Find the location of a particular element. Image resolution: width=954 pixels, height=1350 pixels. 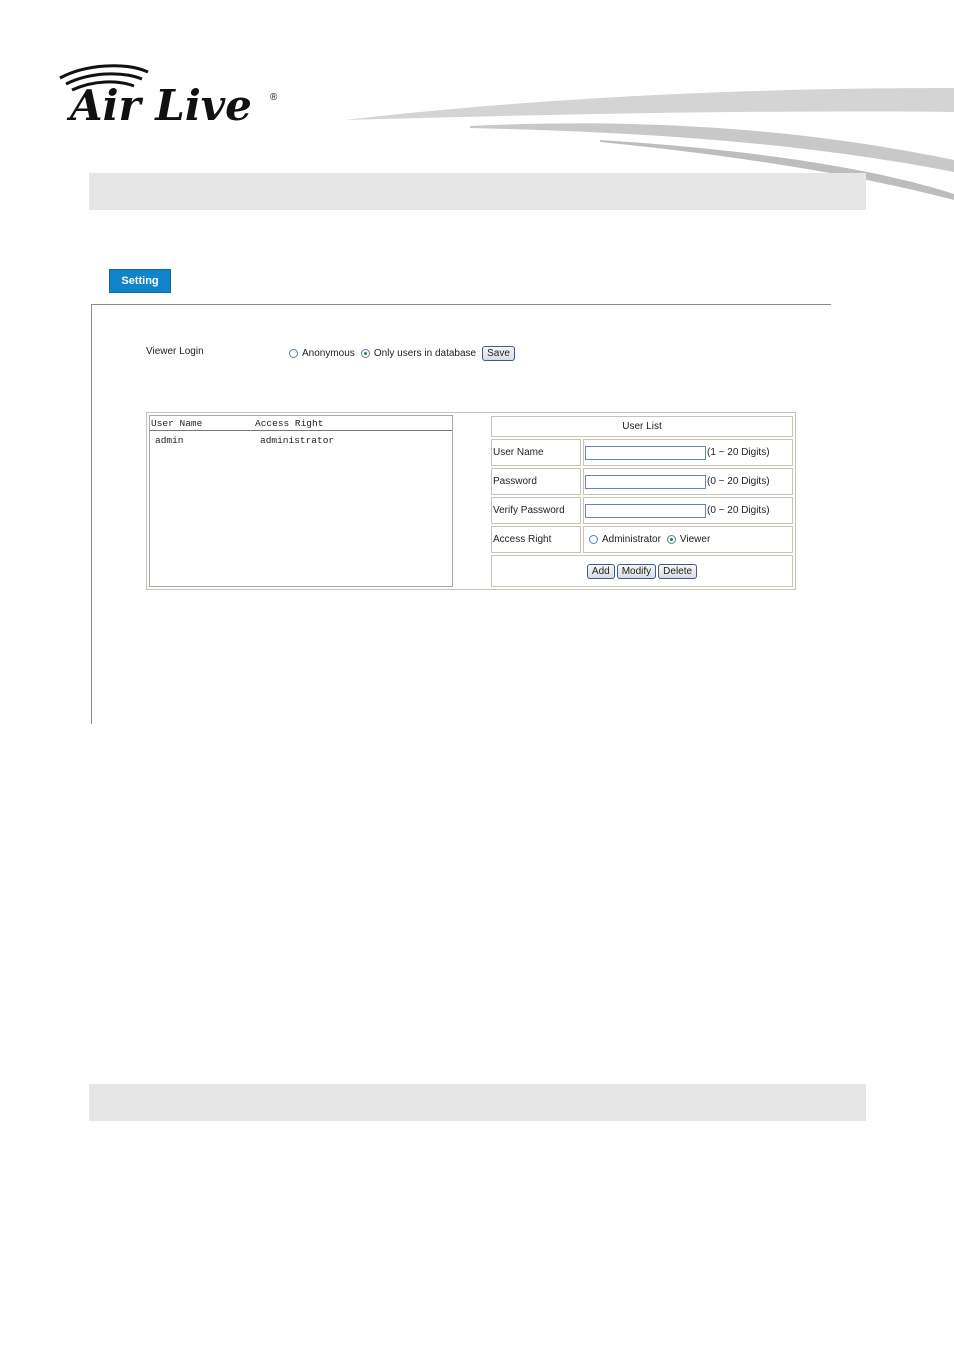

listbox-header: User Name Access Right is located at coordinates (301, 423).